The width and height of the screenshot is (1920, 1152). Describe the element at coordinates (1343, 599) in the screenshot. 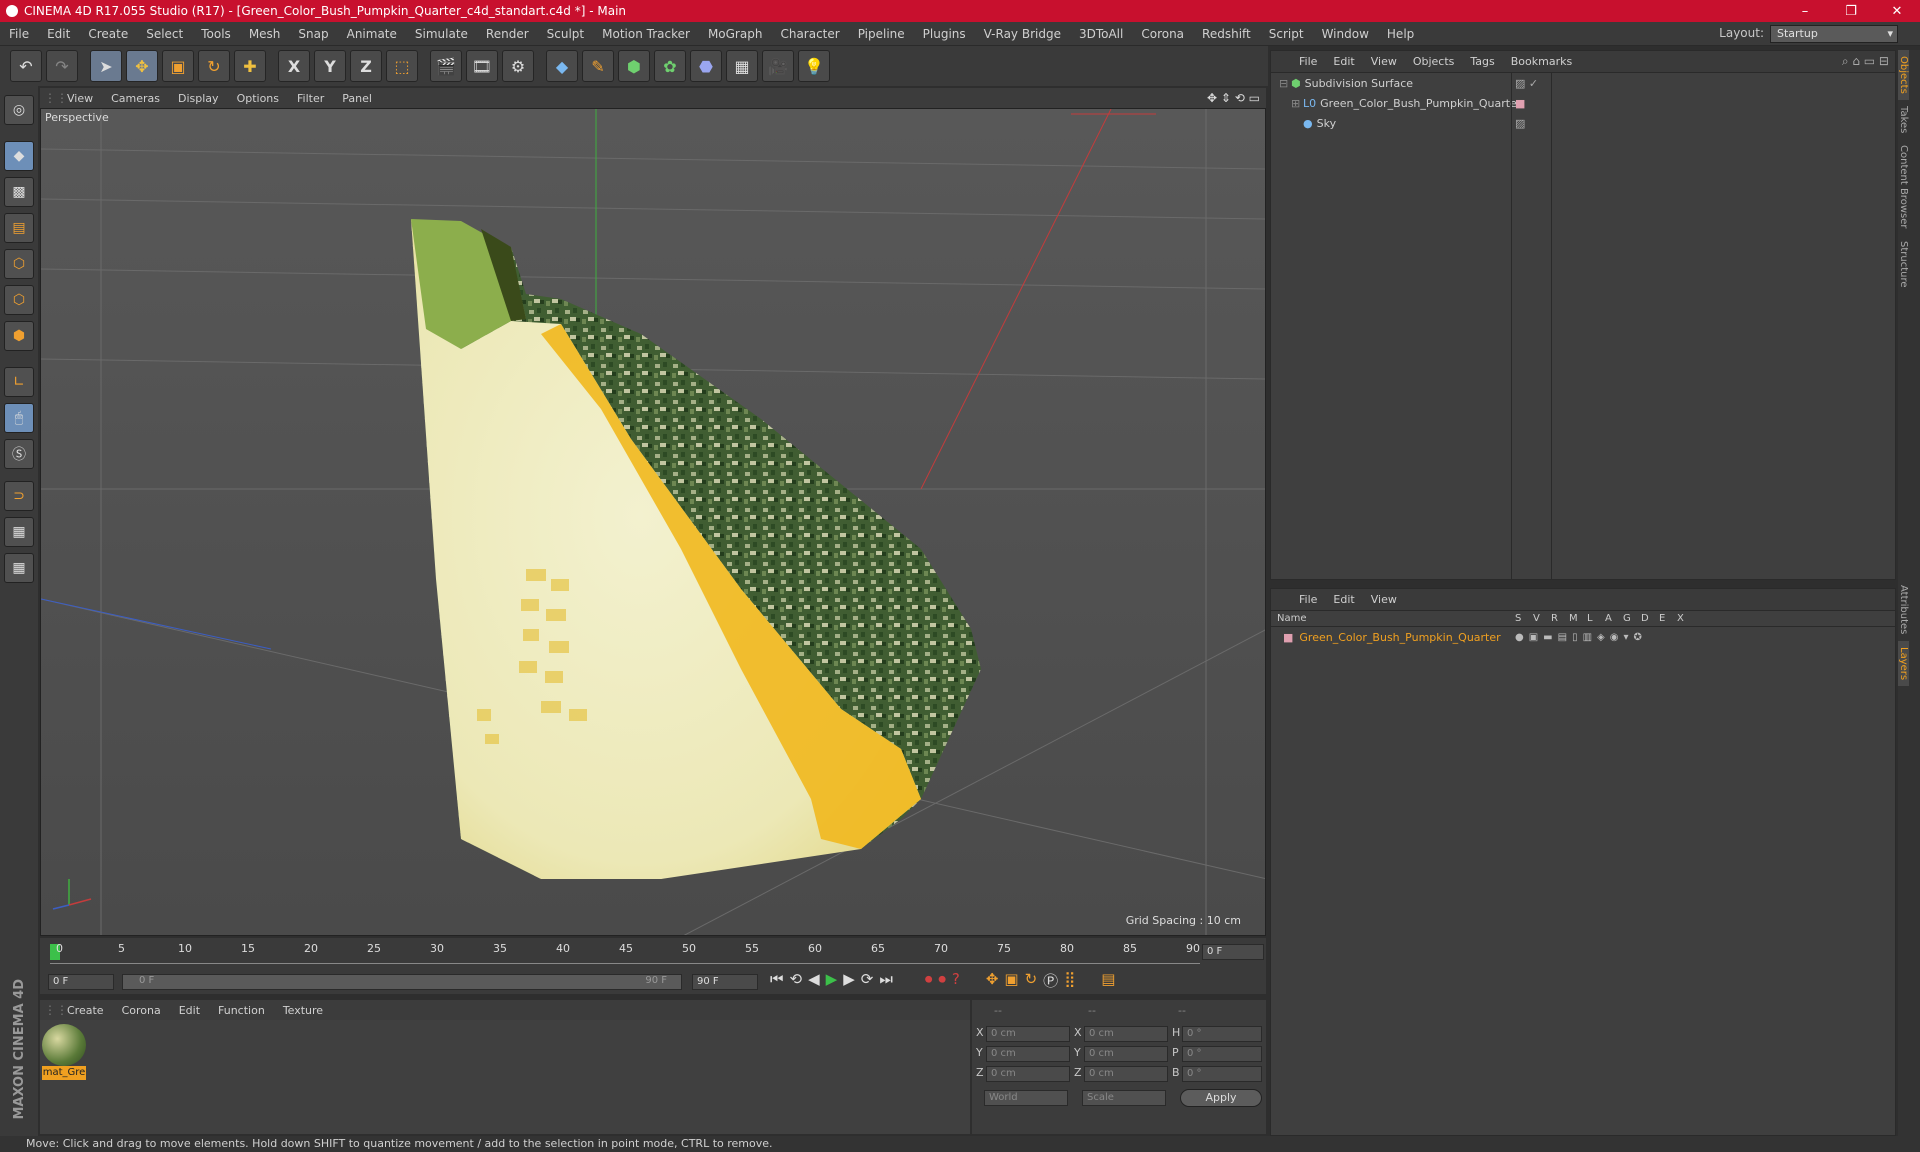

I see `lm-menu-edit: Edit` at that location.